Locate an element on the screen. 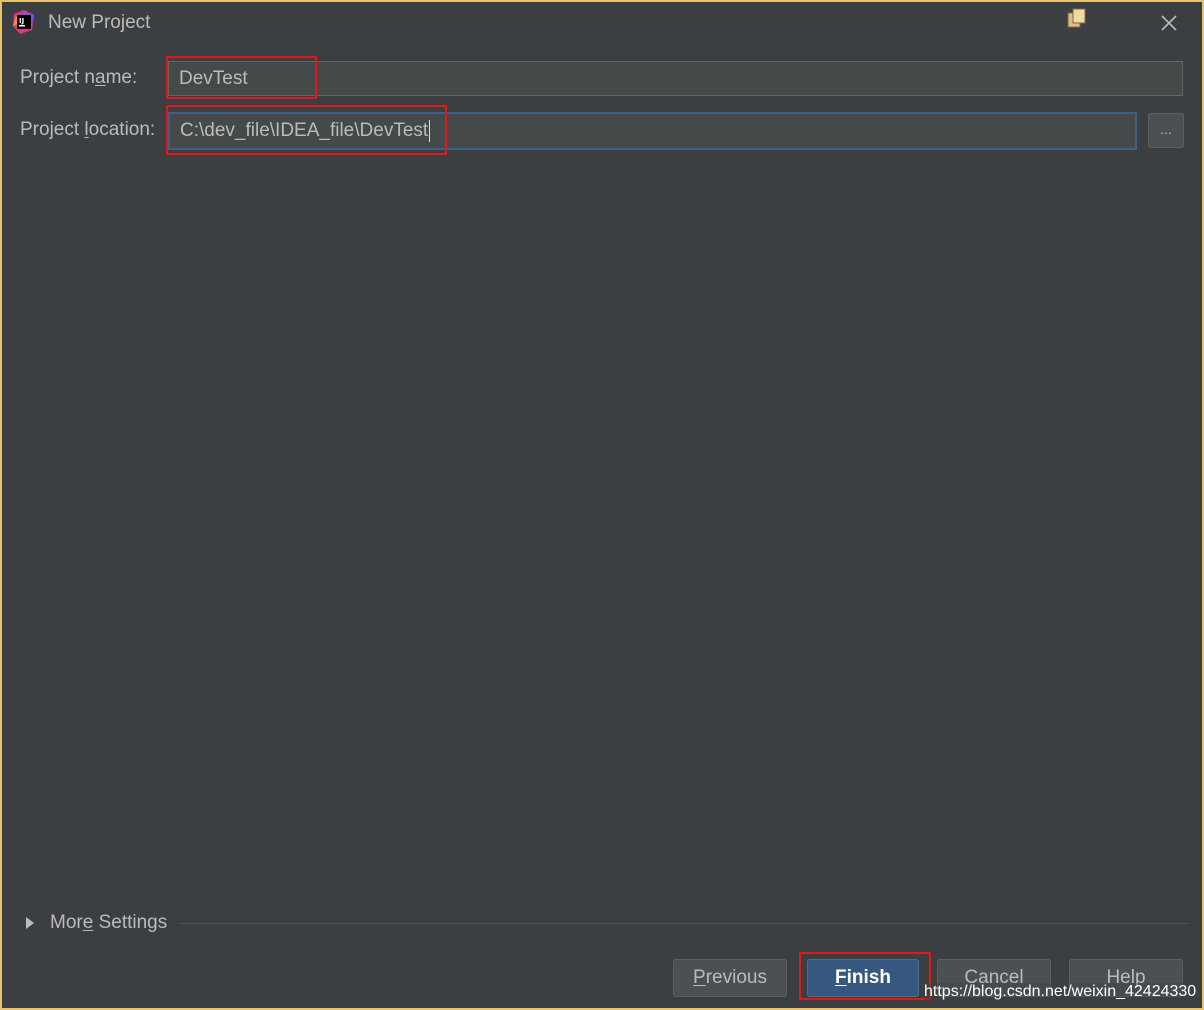 The height and width of the screenshot is (1010, 1204). text-caret is located at coordinates (430, 131).